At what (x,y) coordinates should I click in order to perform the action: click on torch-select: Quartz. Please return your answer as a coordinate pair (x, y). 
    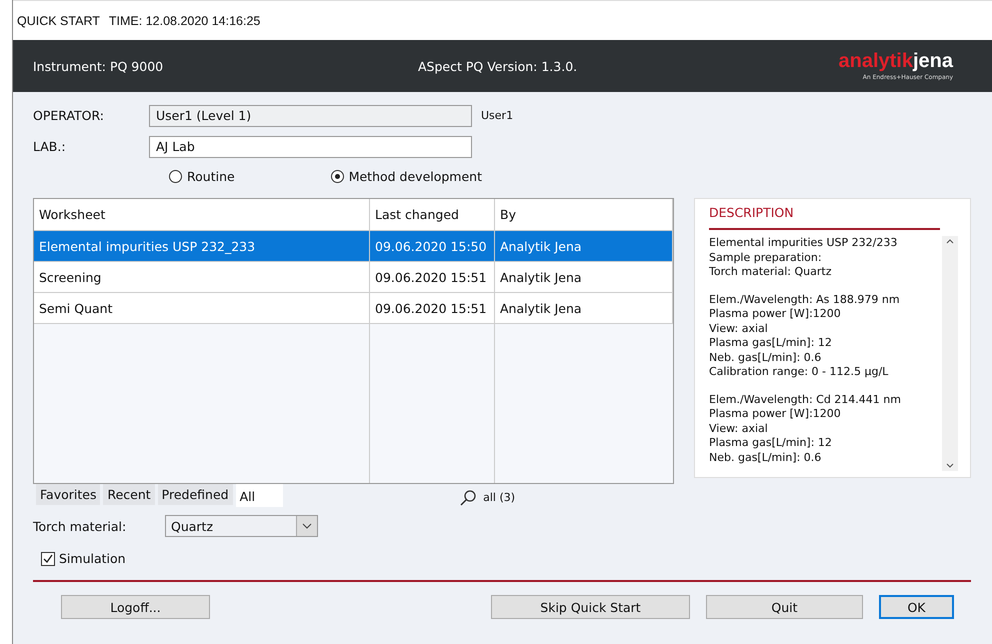
    Looking at the image, I should click on (241, 526).